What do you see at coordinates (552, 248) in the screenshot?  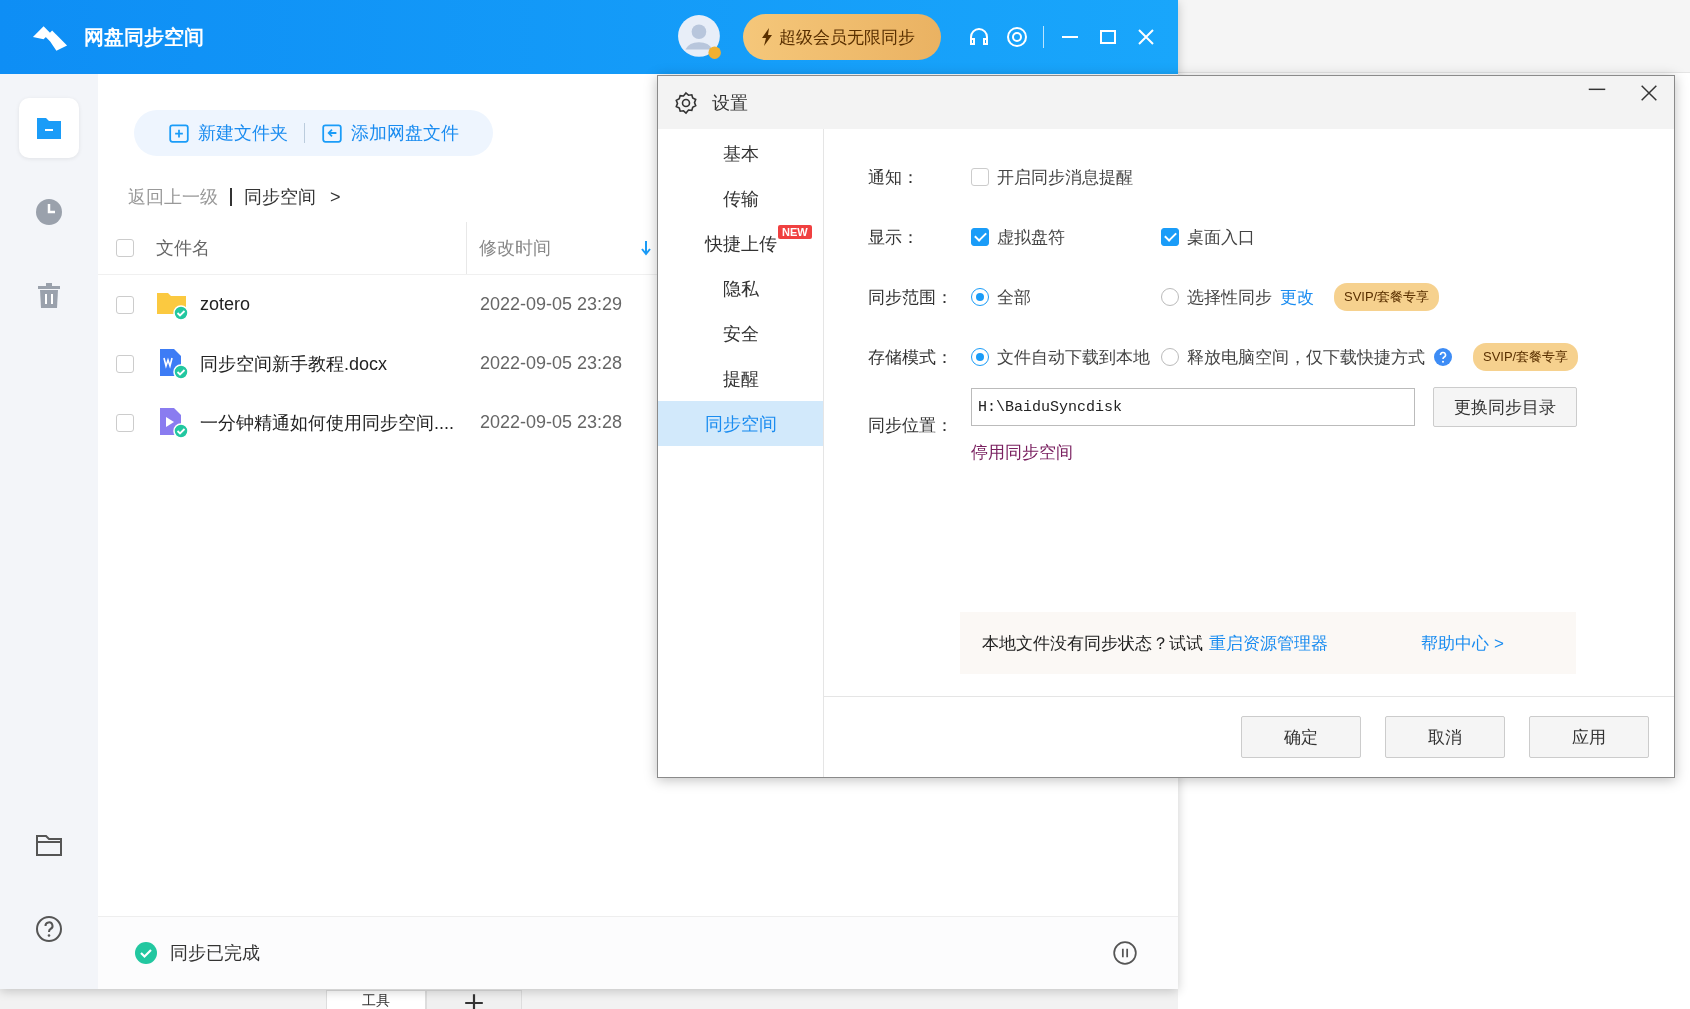 I see `column-header: 修改时间` at bounding box center [552, 248].